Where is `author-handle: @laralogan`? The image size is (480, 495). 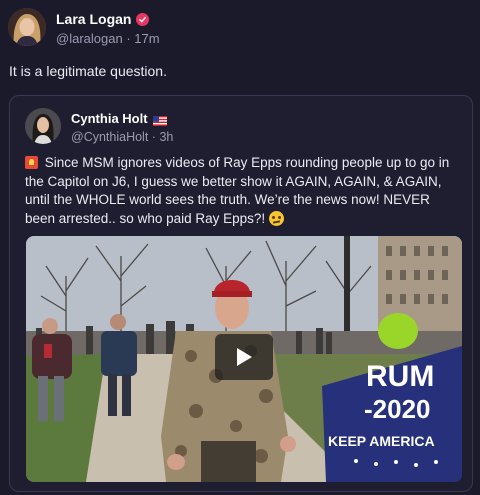 author-handle: @laralogan is located at coordinates (89, 38).